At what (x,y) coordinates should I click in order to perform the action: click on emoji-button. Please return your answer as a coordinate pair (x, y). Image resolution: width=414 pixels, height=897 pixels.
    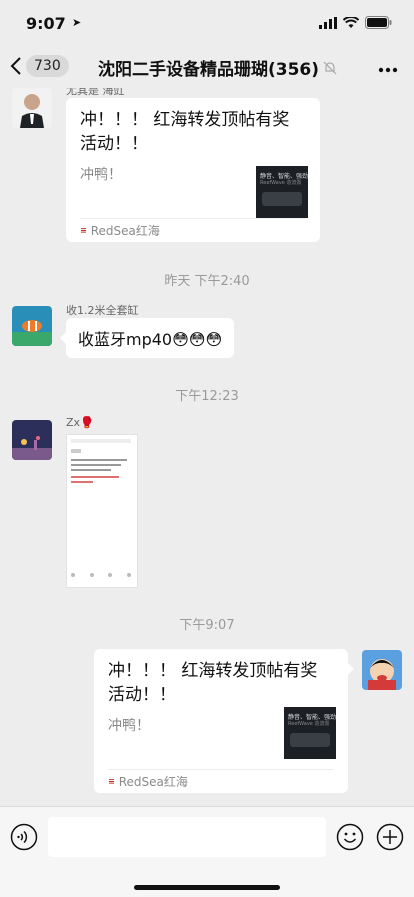
    Looking at the image, I should click on (350, 839).